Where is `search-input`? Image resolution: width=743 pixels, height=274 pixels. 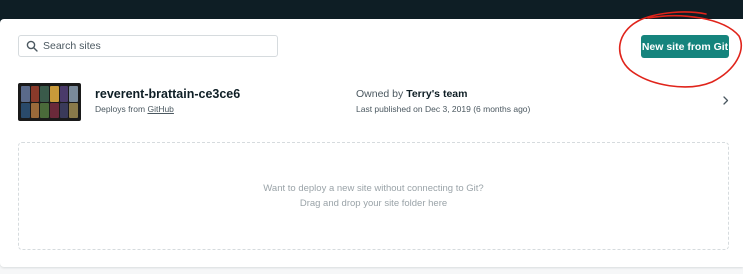 search-input is located at coordinates (153, 46).